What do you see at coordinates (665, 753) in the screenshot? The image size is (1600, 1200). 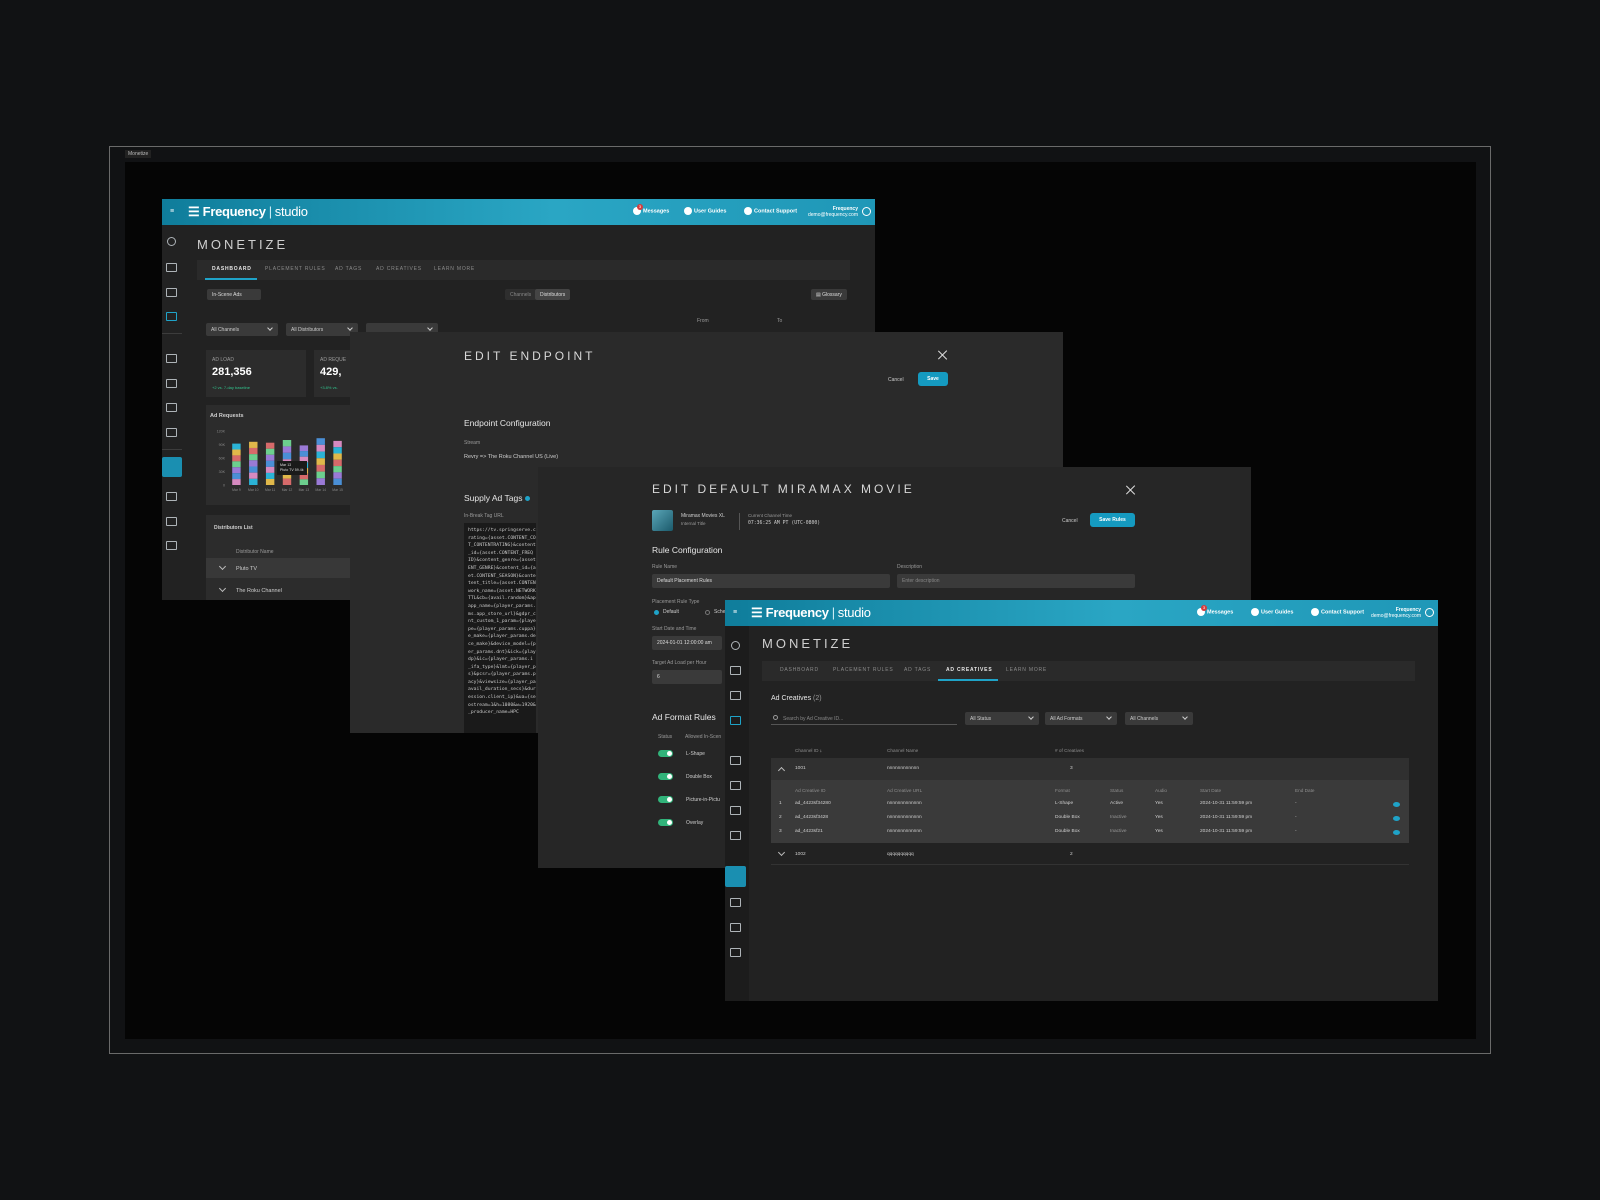 I see `toggle-l-shape` at bounding box center [665, 753].